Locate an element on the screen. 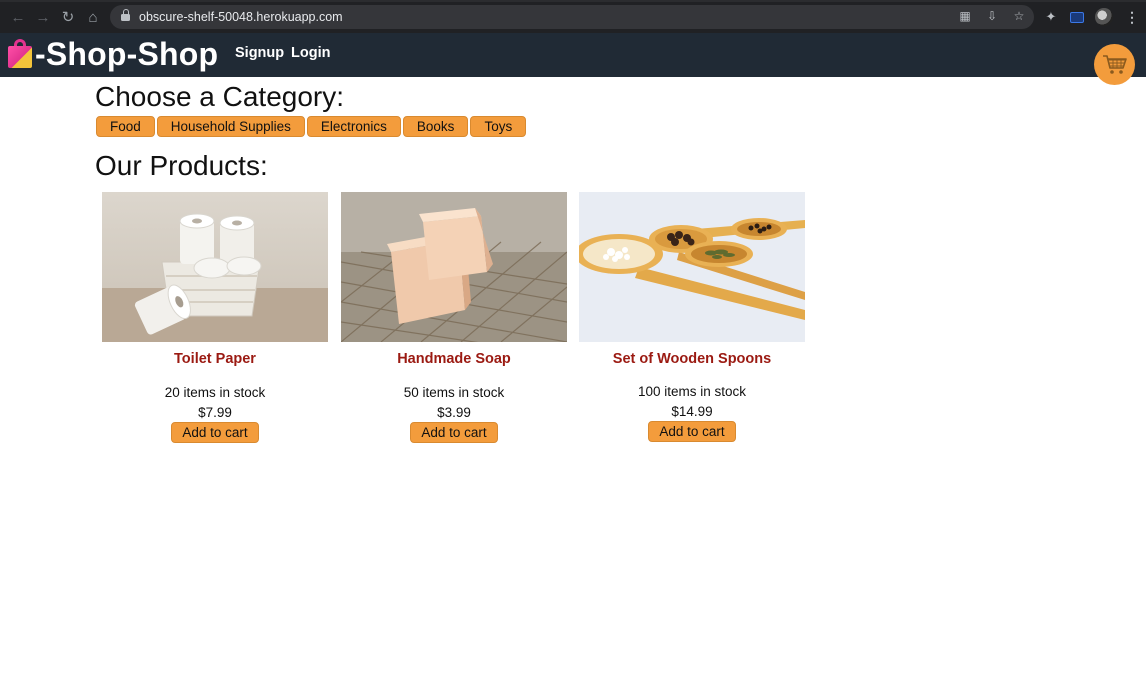 This screenshot has height=685, width=1146. product-name: Toilet Paper is located at coordinates (215, 359).